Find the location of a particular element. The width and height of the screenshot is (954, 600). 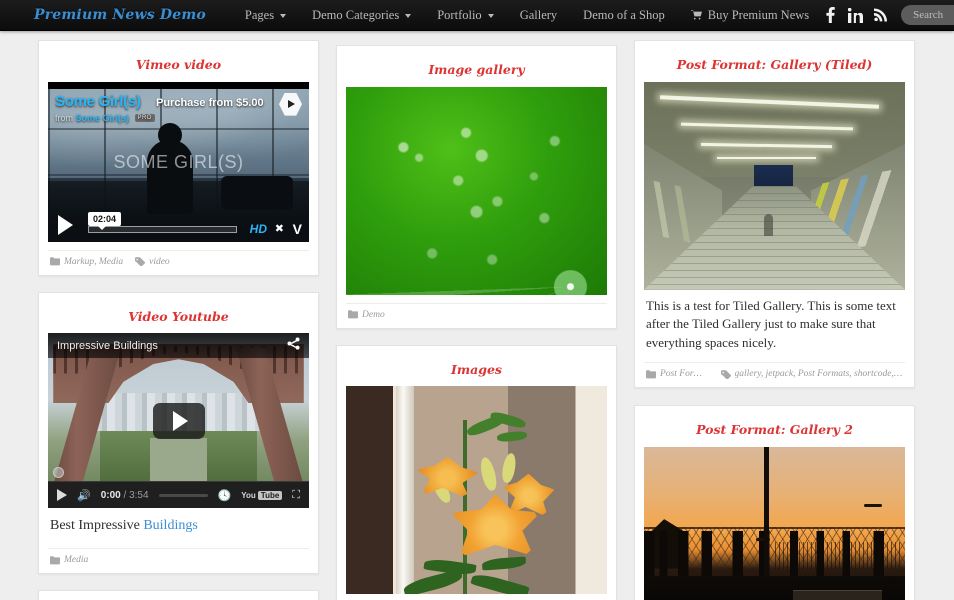

sunset-skyline-silhouette is located at coordinates (774, 555).